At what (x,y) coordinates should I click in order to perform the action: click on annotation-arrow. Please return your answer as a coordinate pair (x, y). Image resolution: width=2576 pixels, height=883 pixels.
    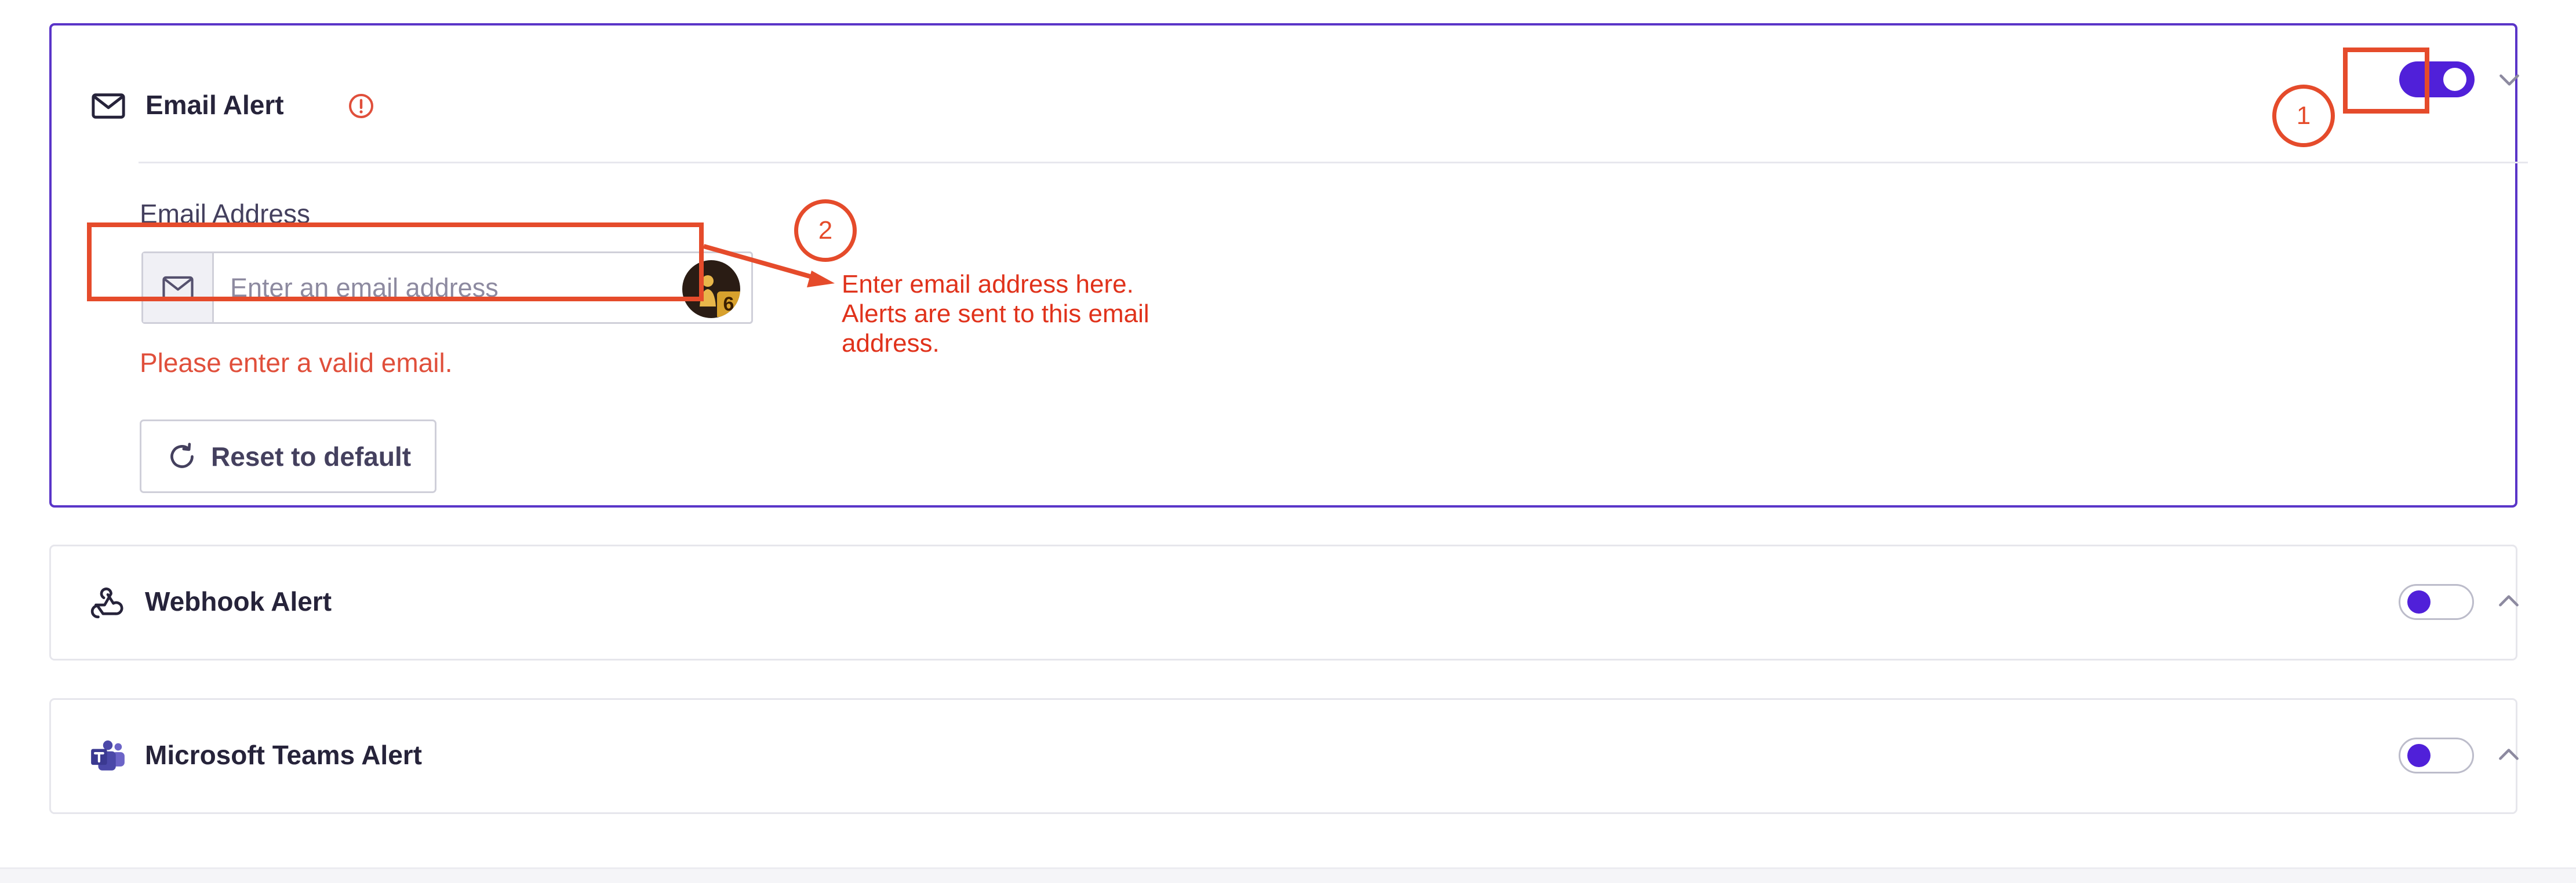
    Looking at the image, I should click on (769, 265).